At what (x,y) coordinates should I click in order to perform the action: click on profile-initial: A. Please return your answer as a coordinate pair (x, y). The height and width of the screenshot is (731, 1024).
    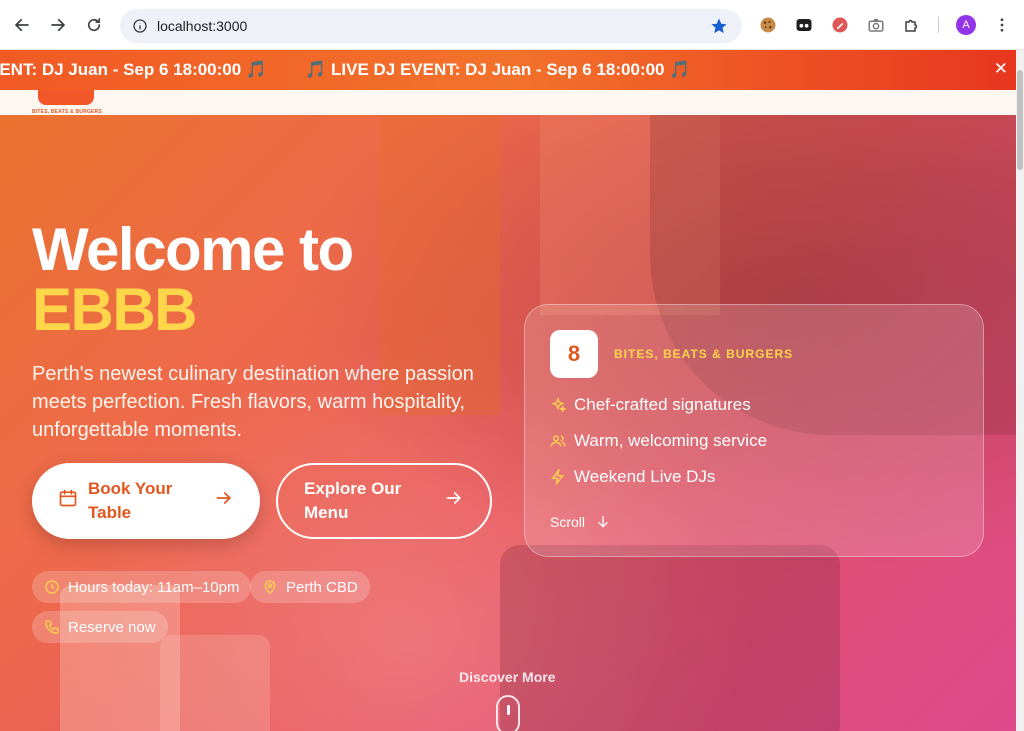
    Looking at the image, I should click on (966, 25).